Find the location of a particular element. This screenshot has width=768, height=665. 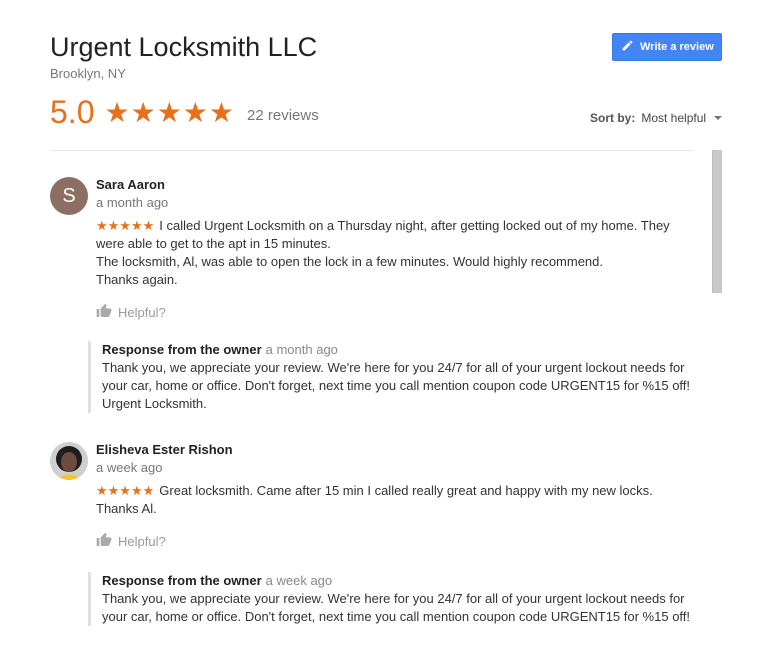

review-line: Thanks Al. is located at coordinates (126, 508).